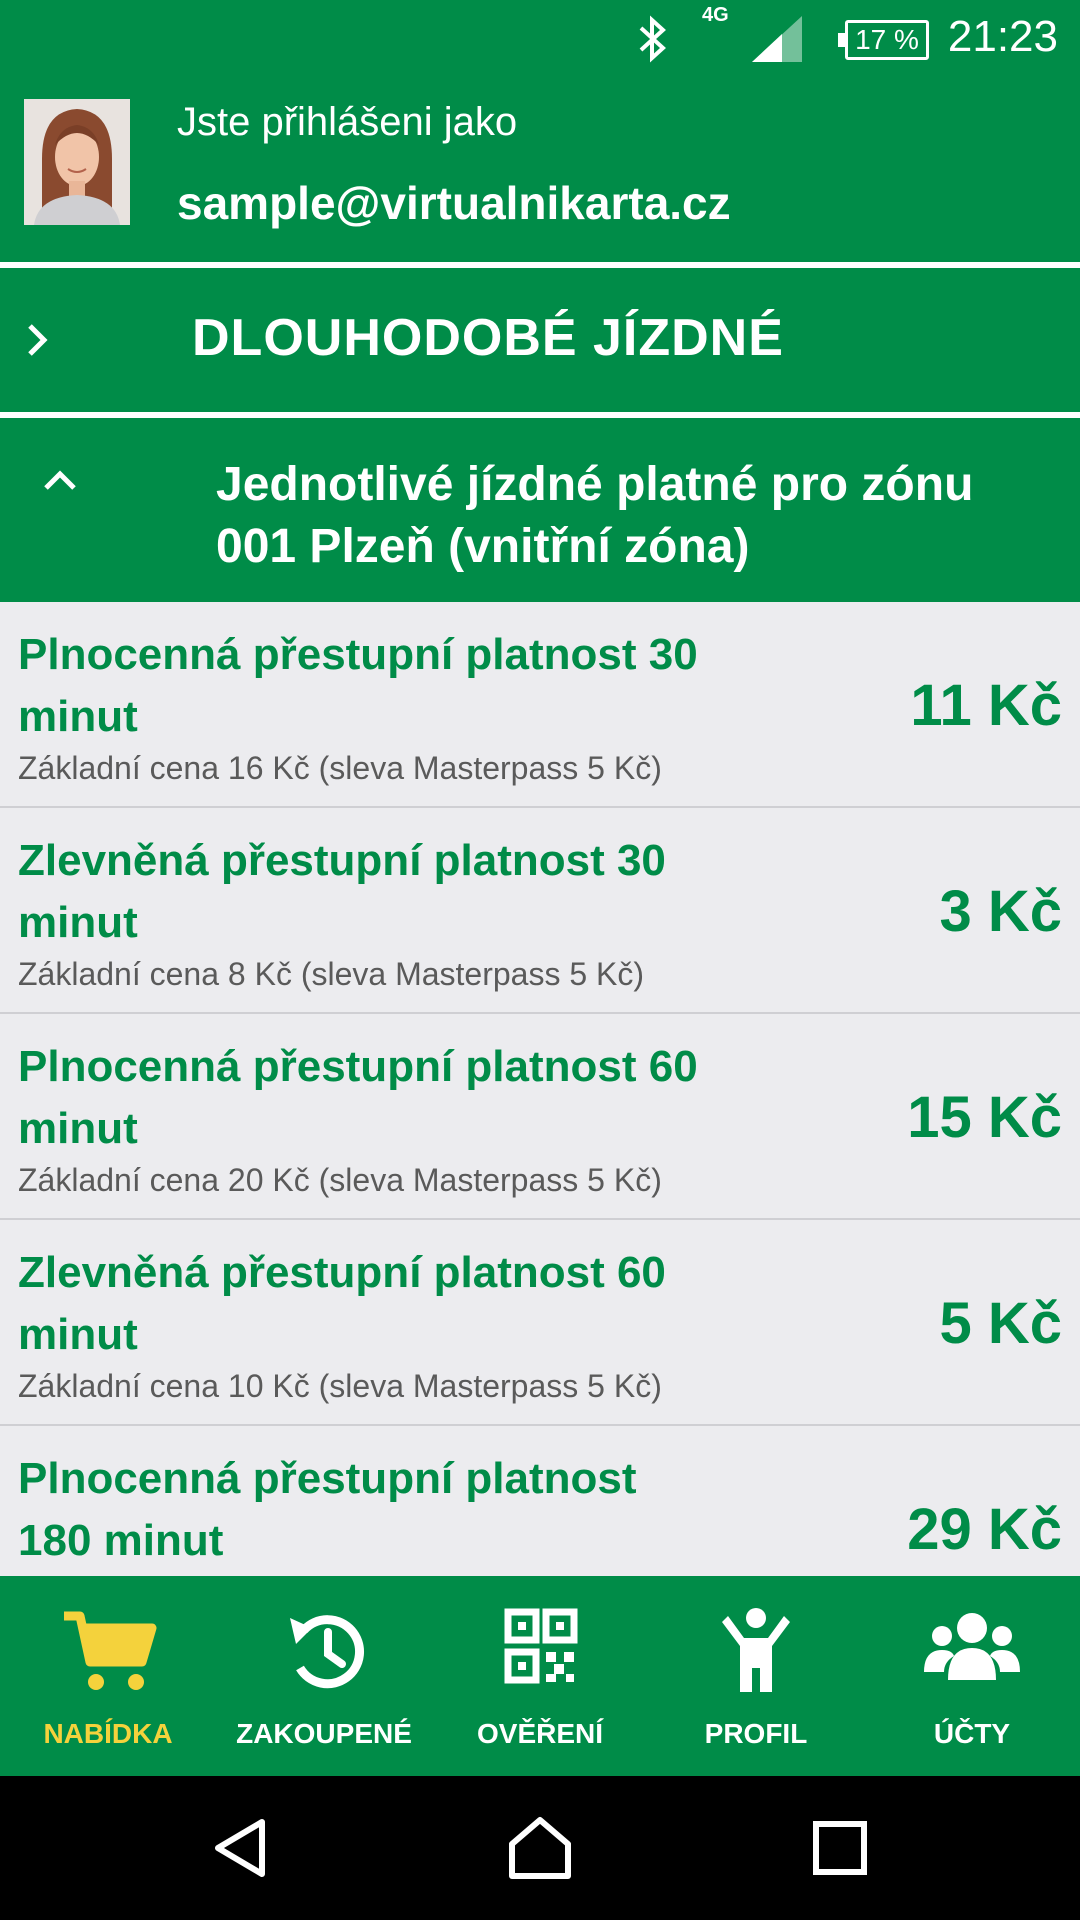 The image size is (1080, 1920). What do you see at coordinates (358, 685) in the screenshot?
I see `ticket-name: Plnocenná přestupní platnost 30 minut` at bounding box center [358, 685].